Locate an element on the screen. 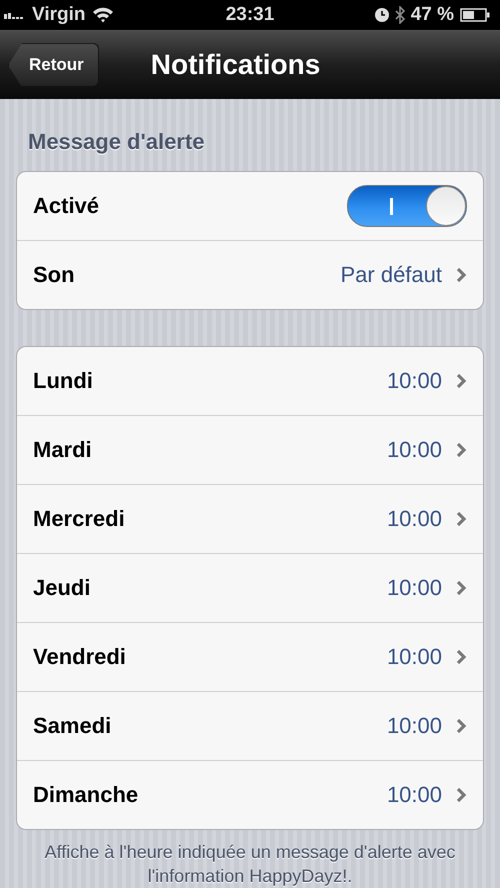 The height and width of the screenshot is (888, 500). settings-row: Lundi 10:00 is located at coordinates (250, 381).